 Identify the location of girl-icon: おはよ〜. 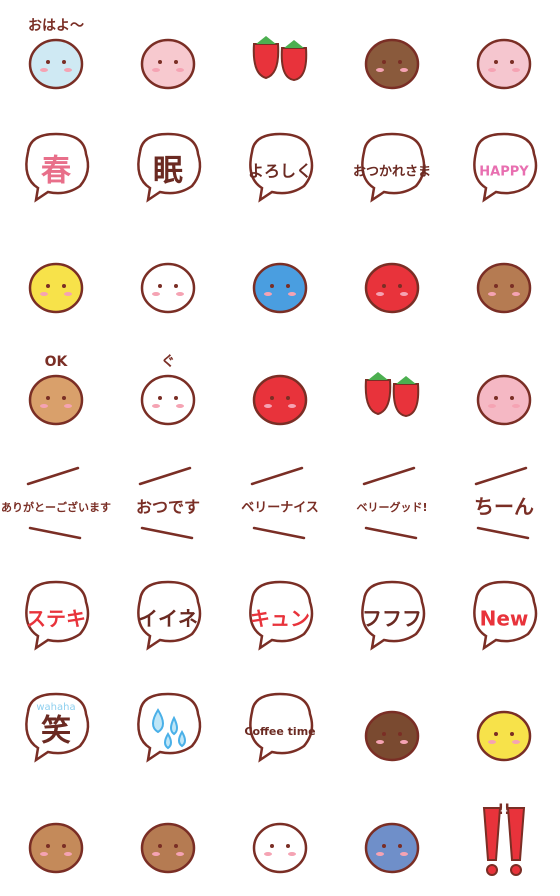
(56, 54).